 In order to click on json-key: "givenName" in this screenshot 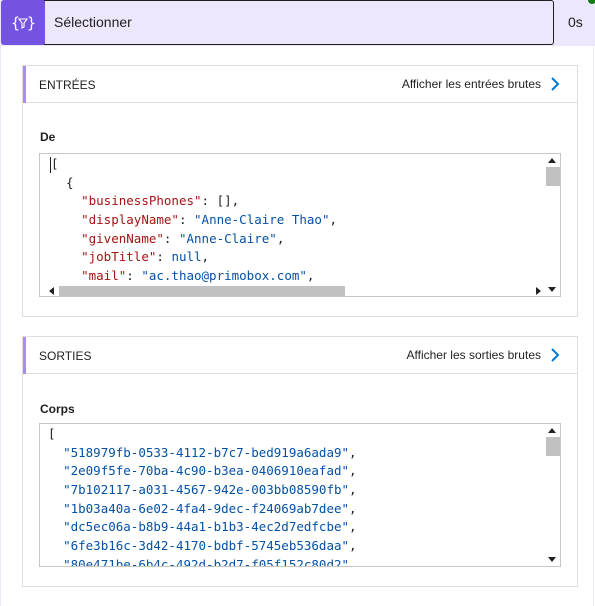, I will do `click(122, 238)`.